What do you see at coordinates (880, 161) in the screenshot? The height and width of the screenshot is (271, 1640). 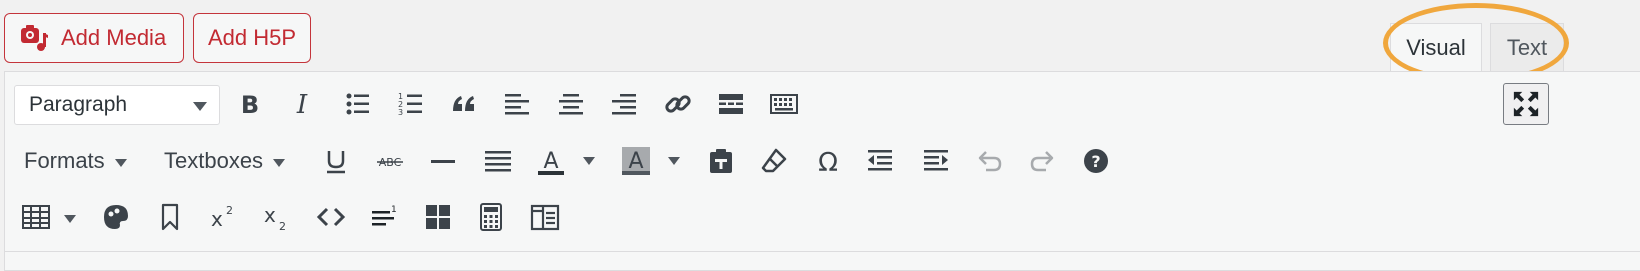 I see `outdent-icon` at bounding box center [880, 161].